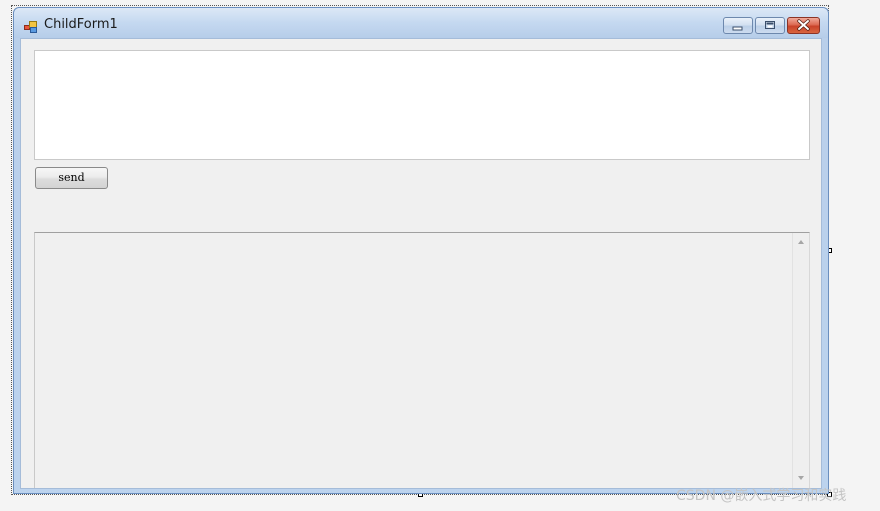 The width and height of the screenshot is (880, 511). I want to click on maximize-icon, so click(770, 25).